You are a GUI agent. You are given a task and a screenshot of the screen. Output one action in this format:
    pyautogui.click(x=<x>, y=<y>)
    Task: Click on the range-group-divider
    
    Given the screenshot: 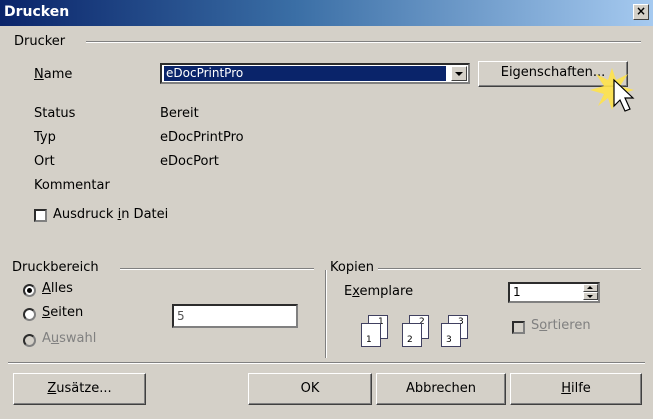 What is the action you would take?
    pyautogui.click(x=217, y=269)
    